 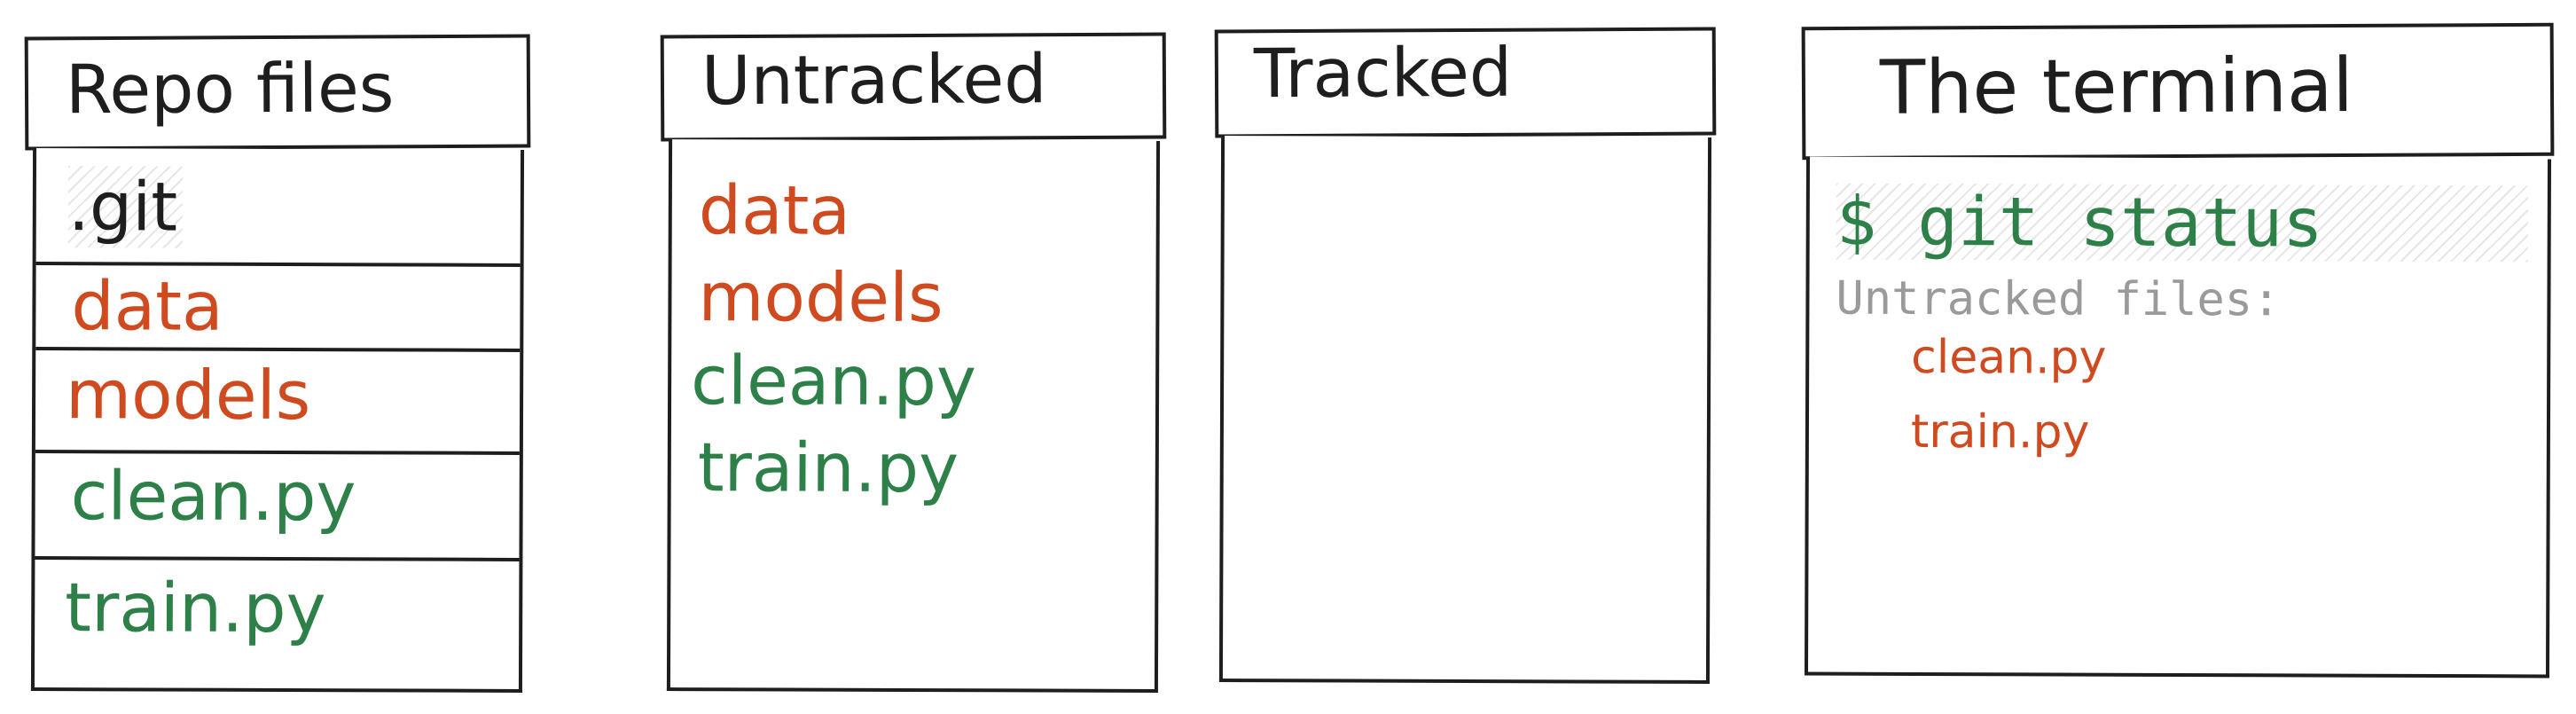 I want to click on list-item-git: .git, so click(x=125, y=207).